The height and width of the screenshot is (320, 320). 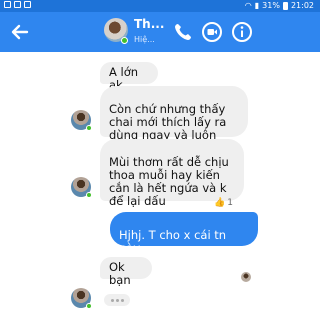 What do you see at coordinates (183, 32) in the screenshot?
I see `phone-icon` at bounding box center [183, 32].